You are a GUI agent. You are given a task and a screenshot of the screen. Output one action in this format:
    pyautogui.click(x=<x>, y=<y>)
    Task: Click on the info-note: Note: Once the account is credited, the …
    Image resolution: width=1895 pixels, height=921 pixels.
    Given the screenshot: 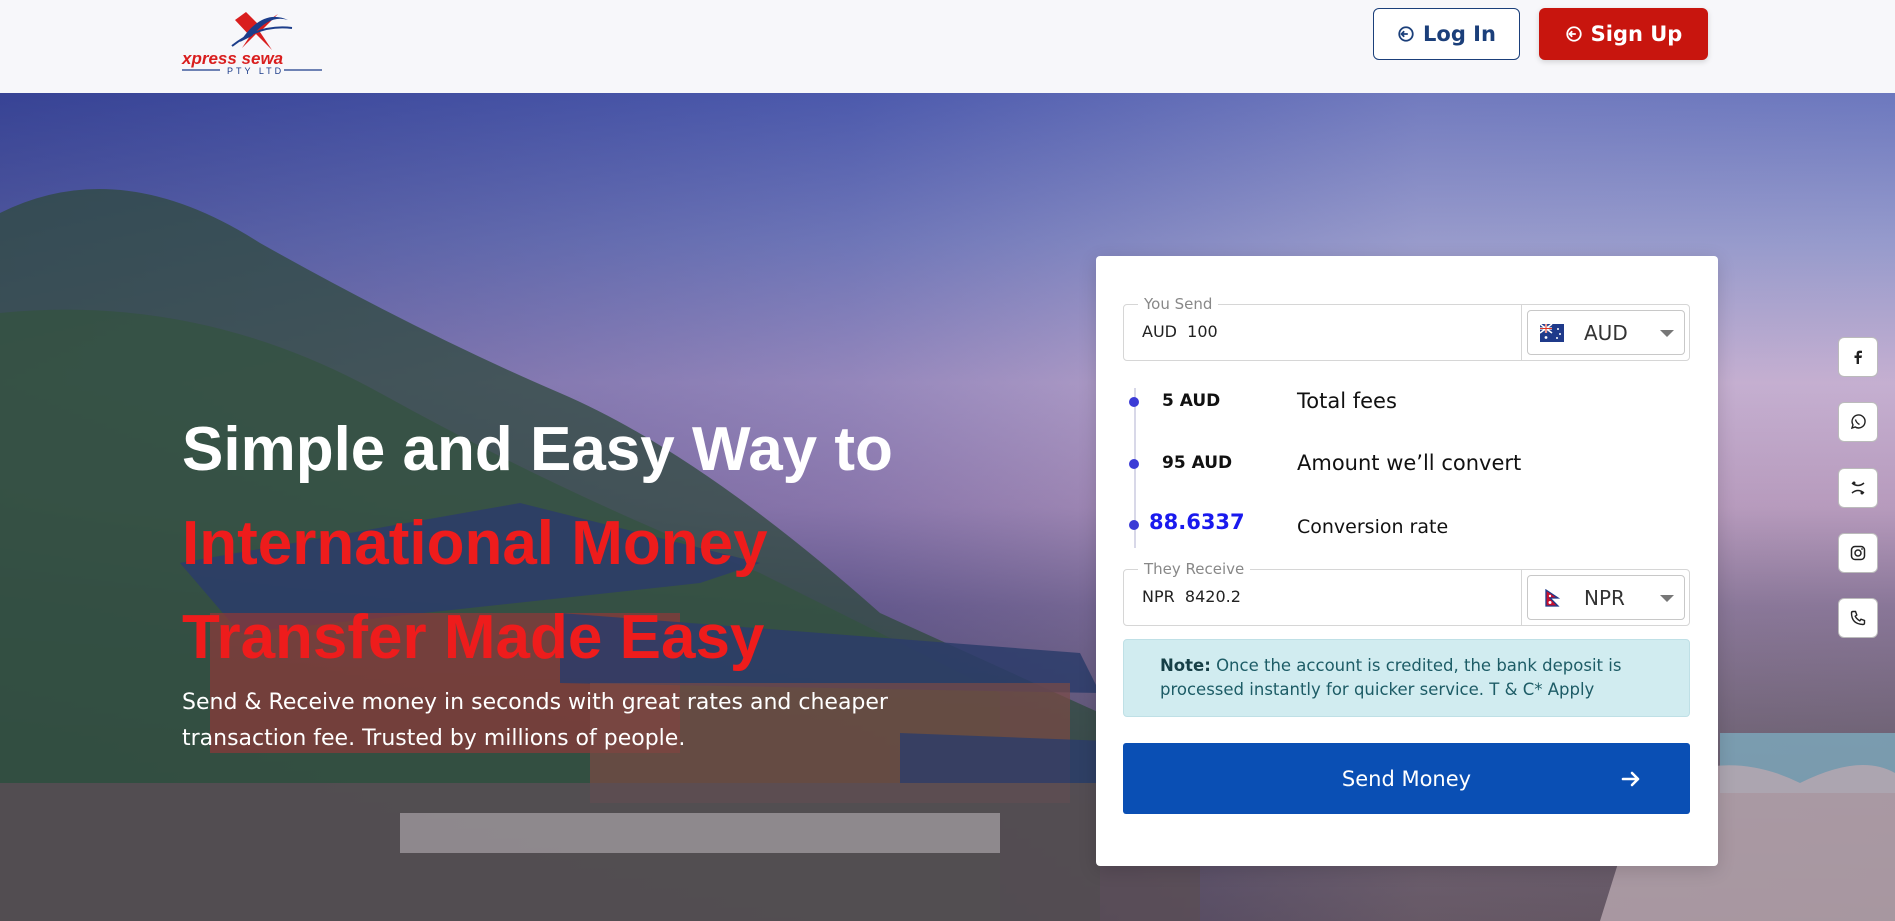 What is the action you would take?
    pyautogui.click(x=1406, y=678)
    